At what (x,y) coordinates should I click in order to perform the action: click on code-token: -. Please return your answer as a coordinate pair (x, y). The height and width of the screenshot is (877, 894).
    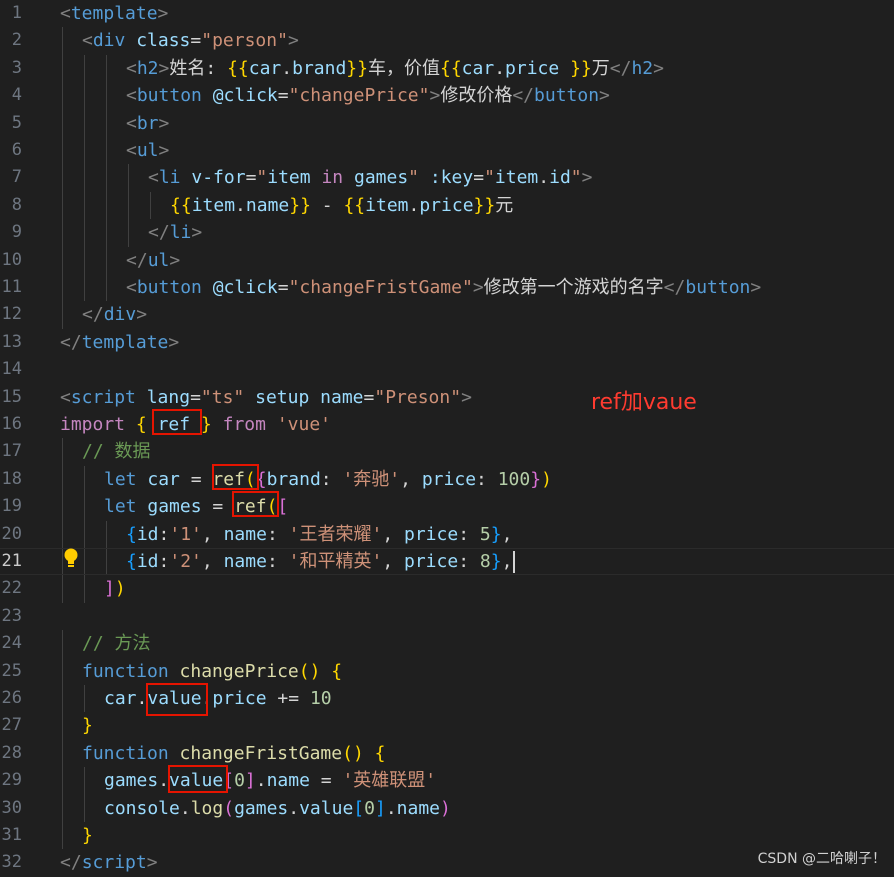
    Looking at the image, I should click on (327, 205).